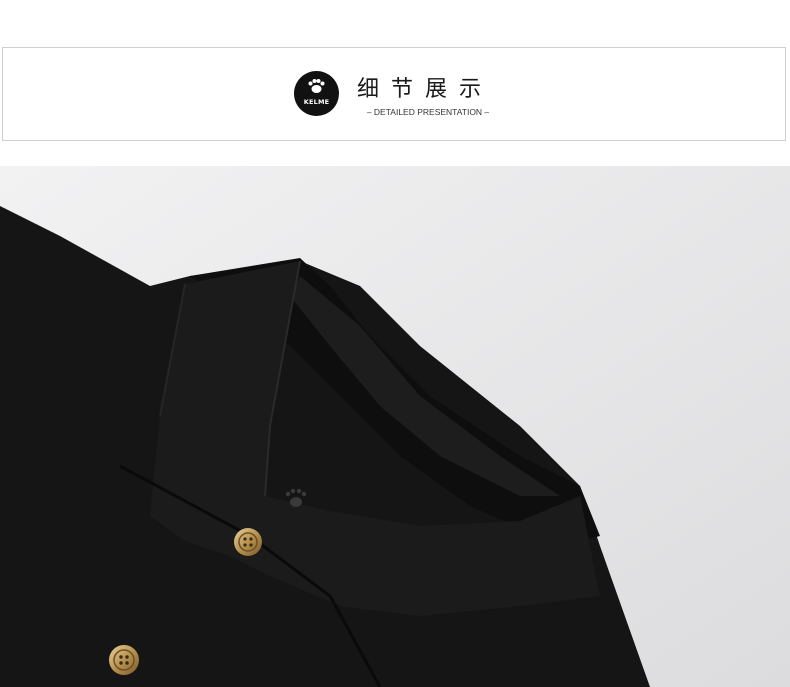 The height and width of the screenshot is (687, 790). What do you see at coordinates (316, 86) in the screenshot?
I see `paw-icon` at bounding box center [316, 86].